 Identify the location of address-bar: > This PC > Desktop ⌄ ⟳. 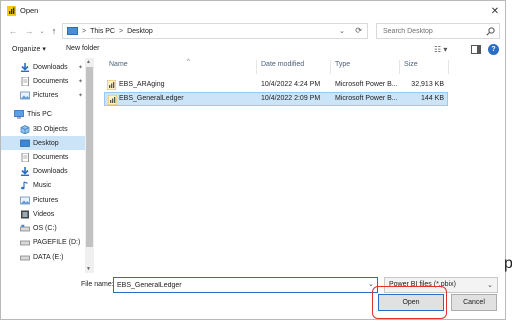
(215, 31).